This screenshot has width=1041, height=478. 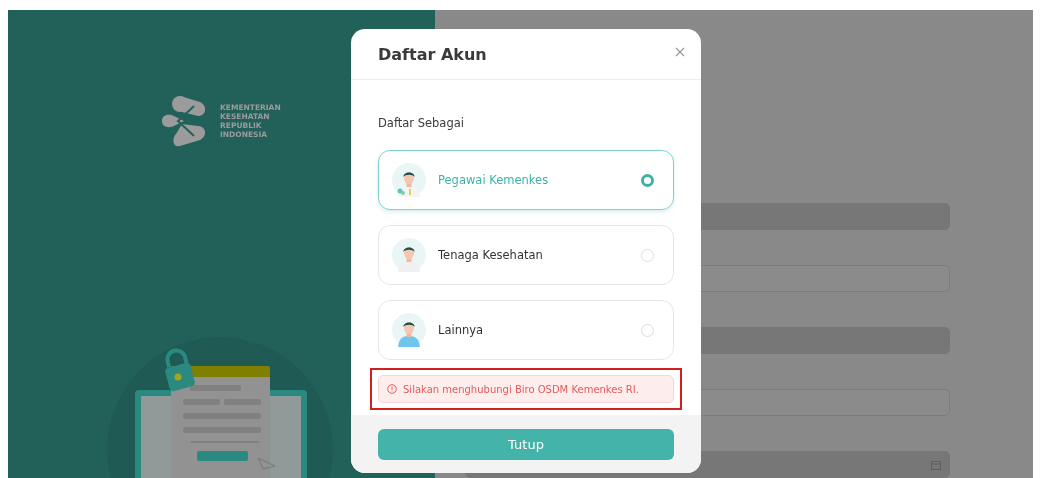 What do you see at coordinates (491, 255) in the screenshot?
I see `role-label: Tenaga Kesehatan` at bounding box center [491, 255].